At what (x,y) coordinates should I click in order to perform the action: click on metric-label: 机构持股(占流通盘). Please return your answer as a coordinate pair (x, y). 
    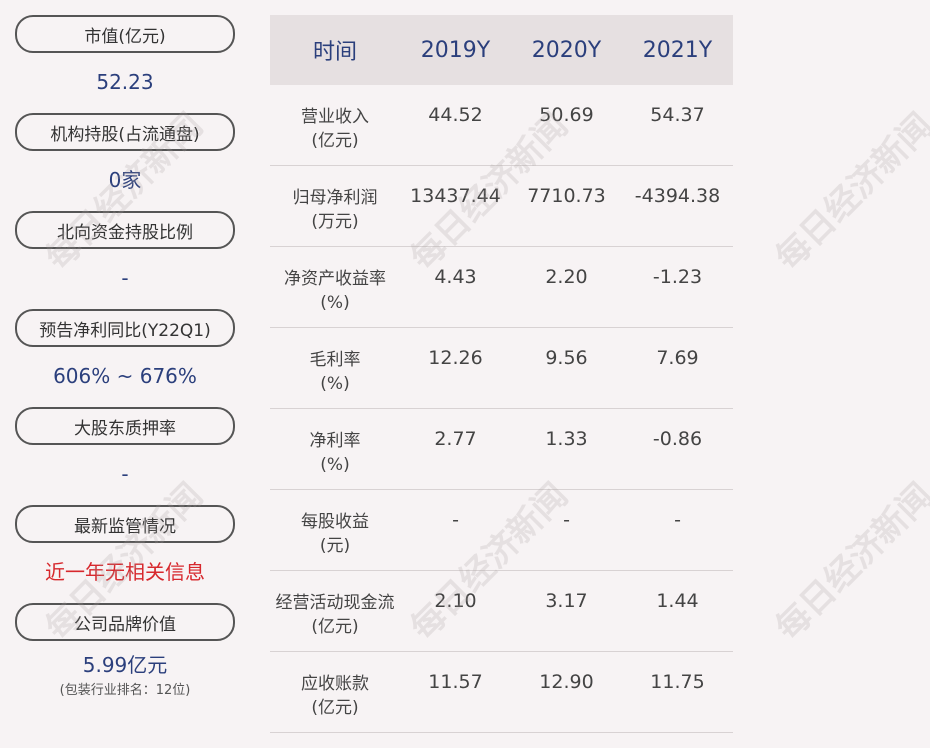
    Looking at the image, I should click on (125, 132).